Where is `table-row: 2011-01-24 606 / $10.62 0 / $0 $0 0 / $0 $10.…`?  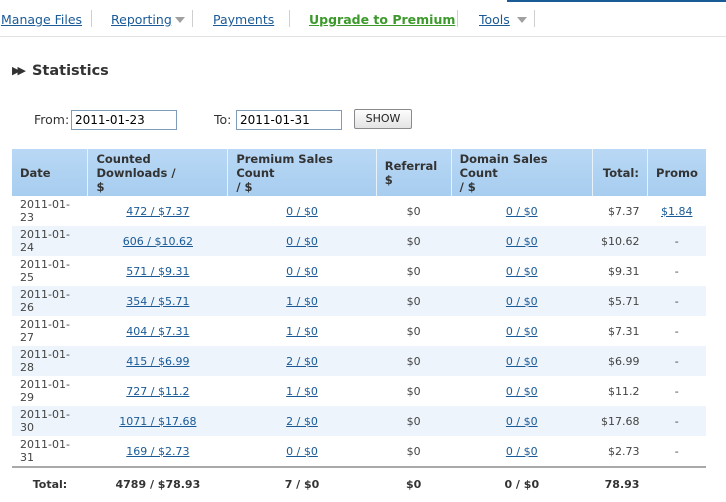 table-row: 2011-01-24 606 / $10.62 0 / $0 $0 0 / $0 $10.… is located at coordinates (359, 241).